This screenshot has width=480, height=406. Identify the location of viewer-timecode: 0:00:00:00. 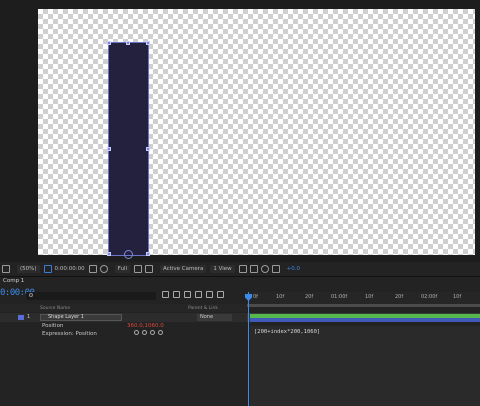
(70, 269).